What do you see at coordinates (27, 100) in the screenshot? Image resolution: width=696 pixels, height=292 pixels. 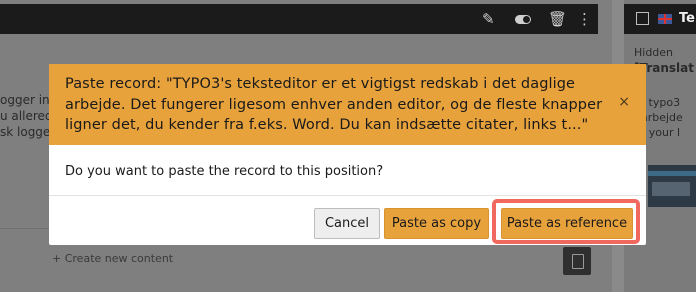 I see `bg-text-line: ogger ind` at bounding box center [27, 100].